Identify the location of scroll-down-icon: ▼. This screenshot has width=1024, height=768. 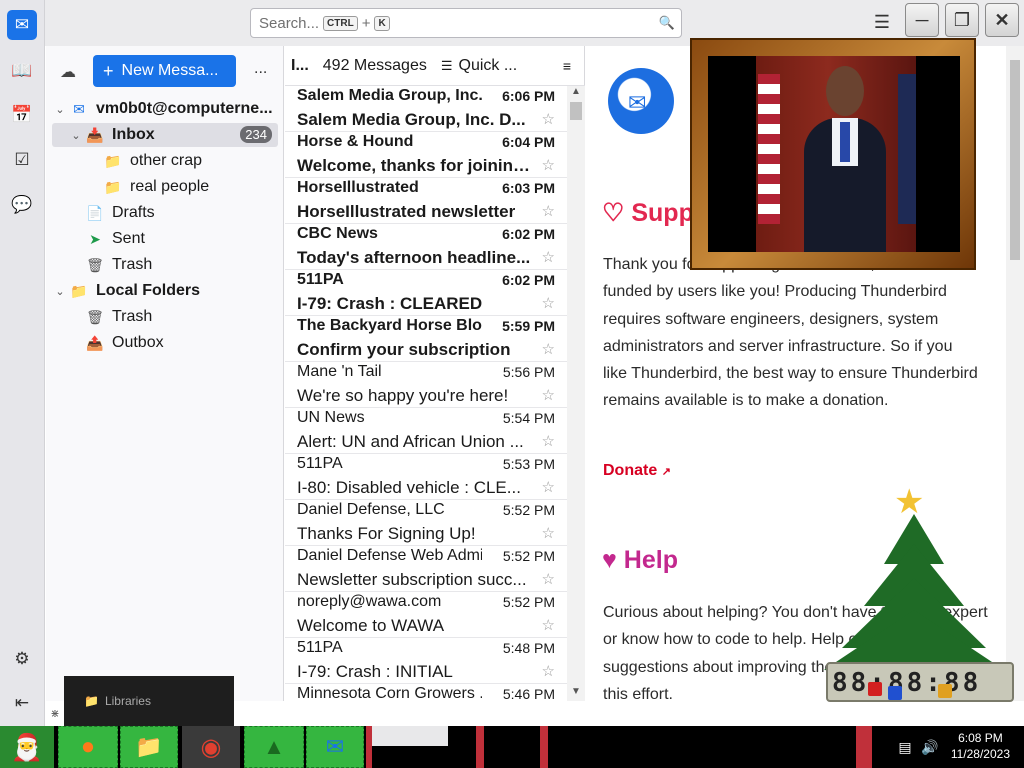
(576, 693).